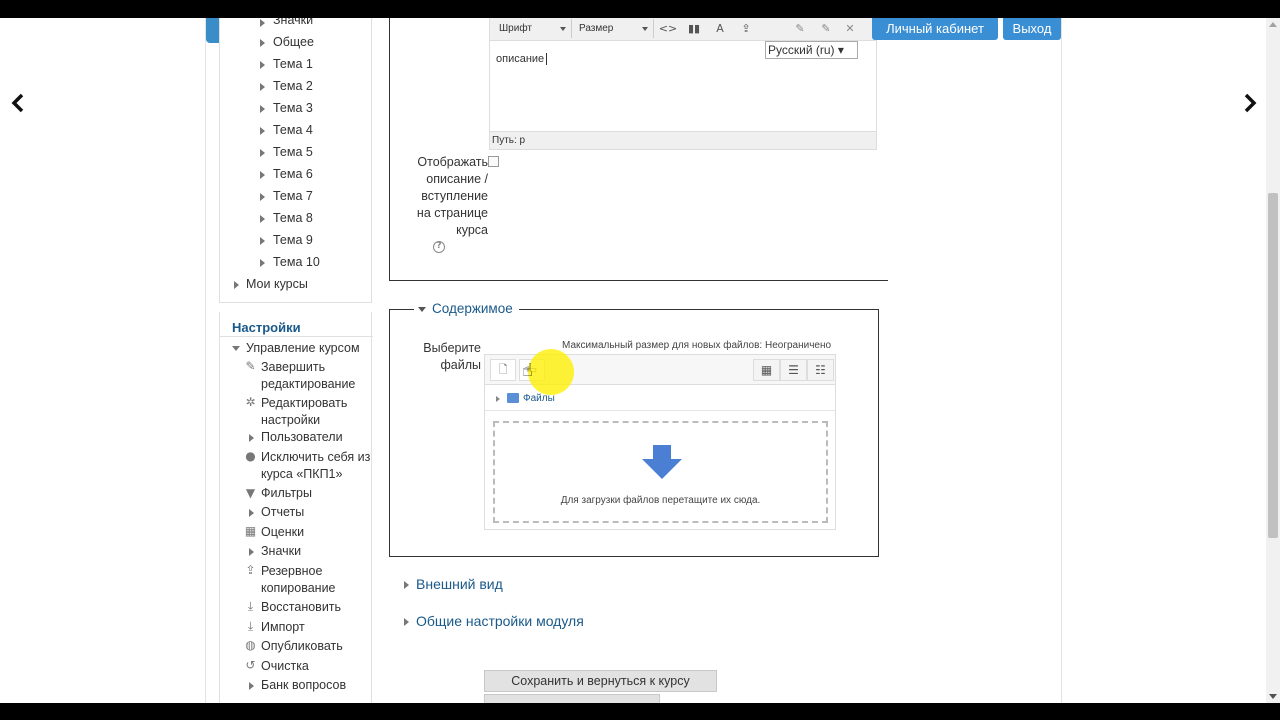  Describe the element at coordinates (572, 698) in the screenshot. I see `save-and-display-button` at that location.